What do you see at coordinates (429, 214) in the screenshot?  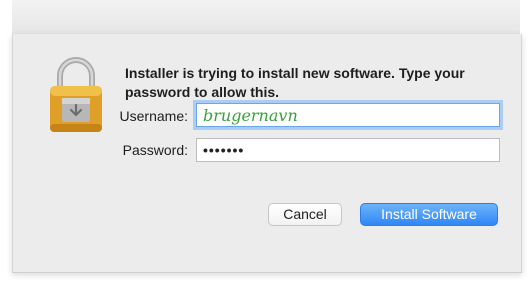 I see `install-software-button: Install Software` at bounding box center [429, 214].